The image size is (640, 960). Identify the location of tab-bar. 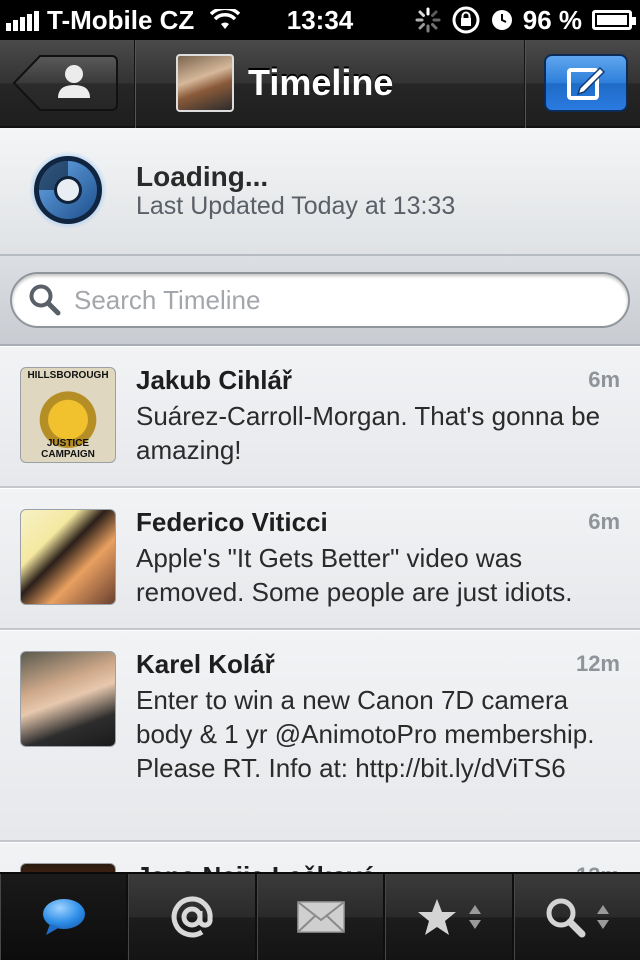
(320, 916).